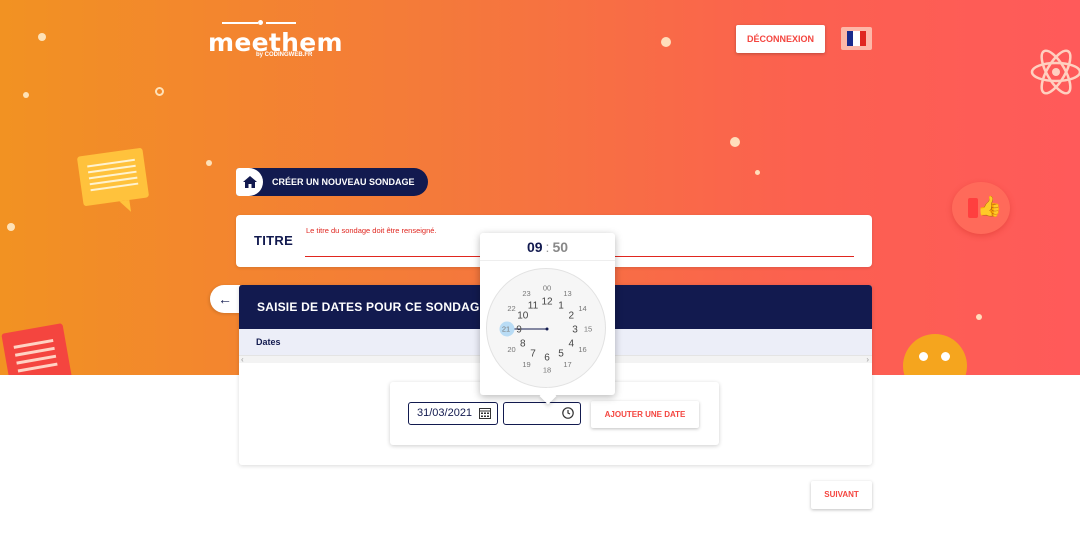 This screenshot has height=550, width=1080. Describe the element at coordinates (780, 39) in the screenshot. I see `logout-button: DÉCONNEXION` at that location.